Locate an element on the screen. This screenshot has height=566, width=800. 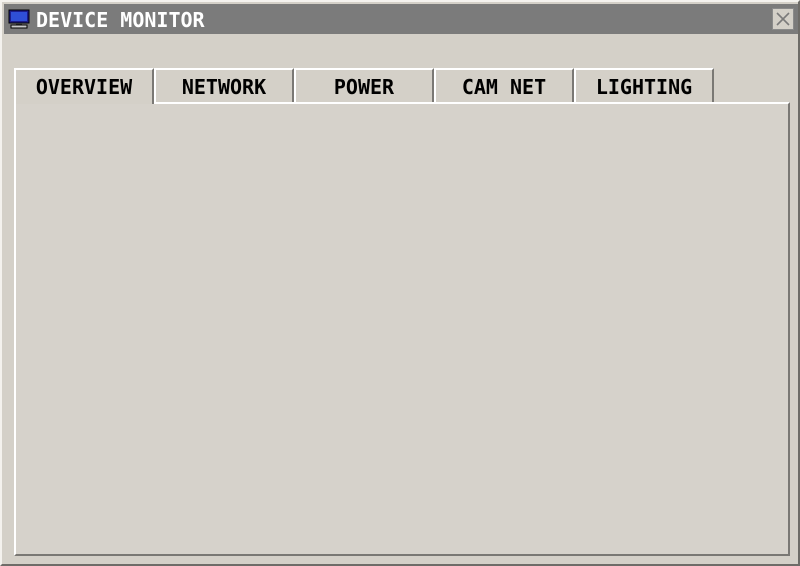
close-button is located at coordinates (783, 19).